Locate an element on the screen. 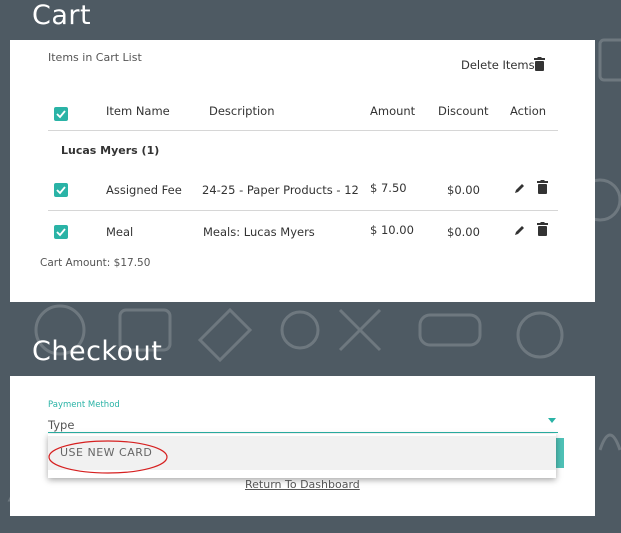 The width and height of the screenshot is (621, 533). column-header-discount: Discount is located at coordinates (463, 111).